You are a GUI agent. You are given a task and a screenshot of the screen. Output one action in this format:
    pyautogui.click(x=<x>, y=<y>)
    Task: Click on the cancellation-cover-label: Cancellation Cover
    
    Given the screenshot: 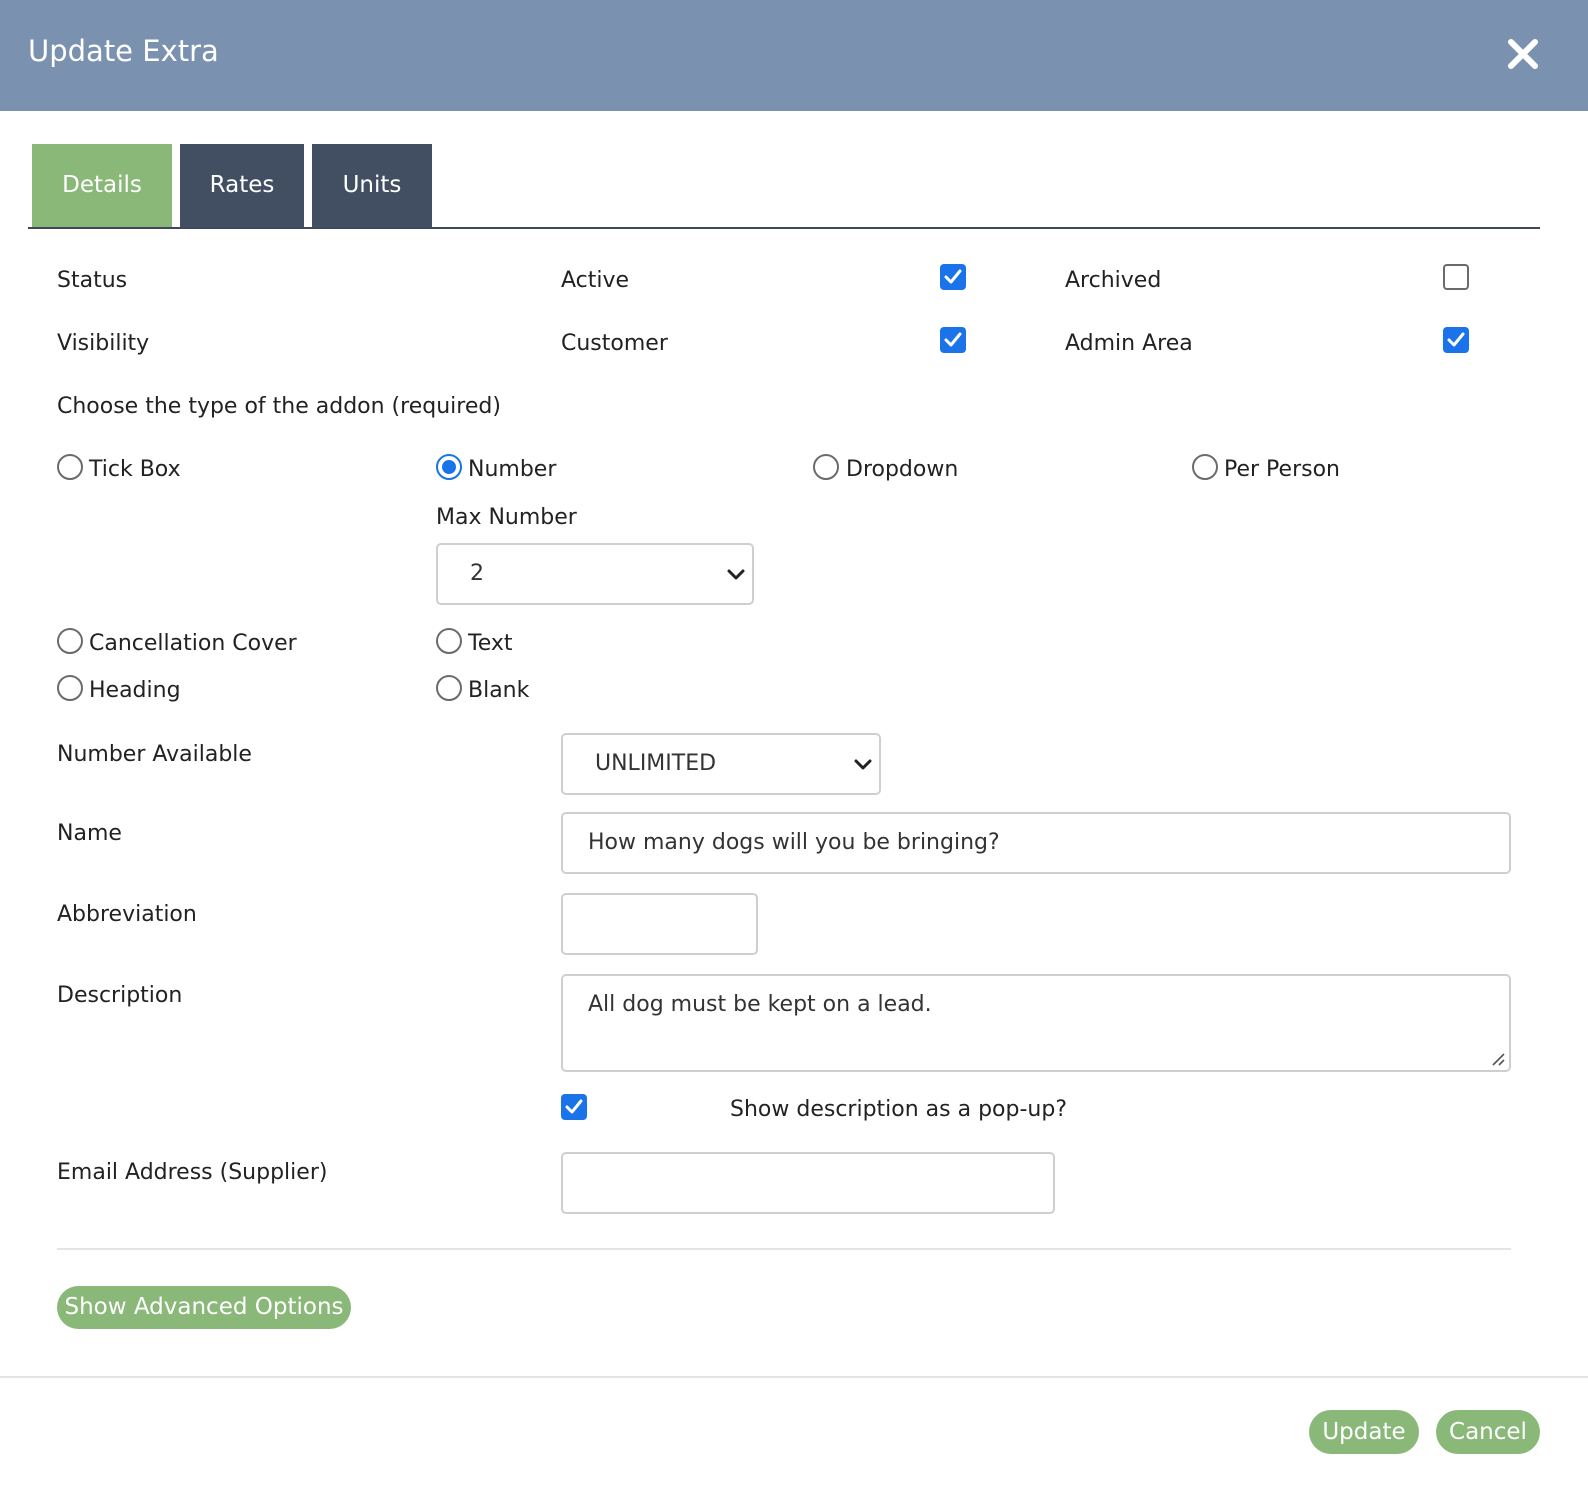 What is the action you would take?
    pyautogui.click(x=193, y=643)
    